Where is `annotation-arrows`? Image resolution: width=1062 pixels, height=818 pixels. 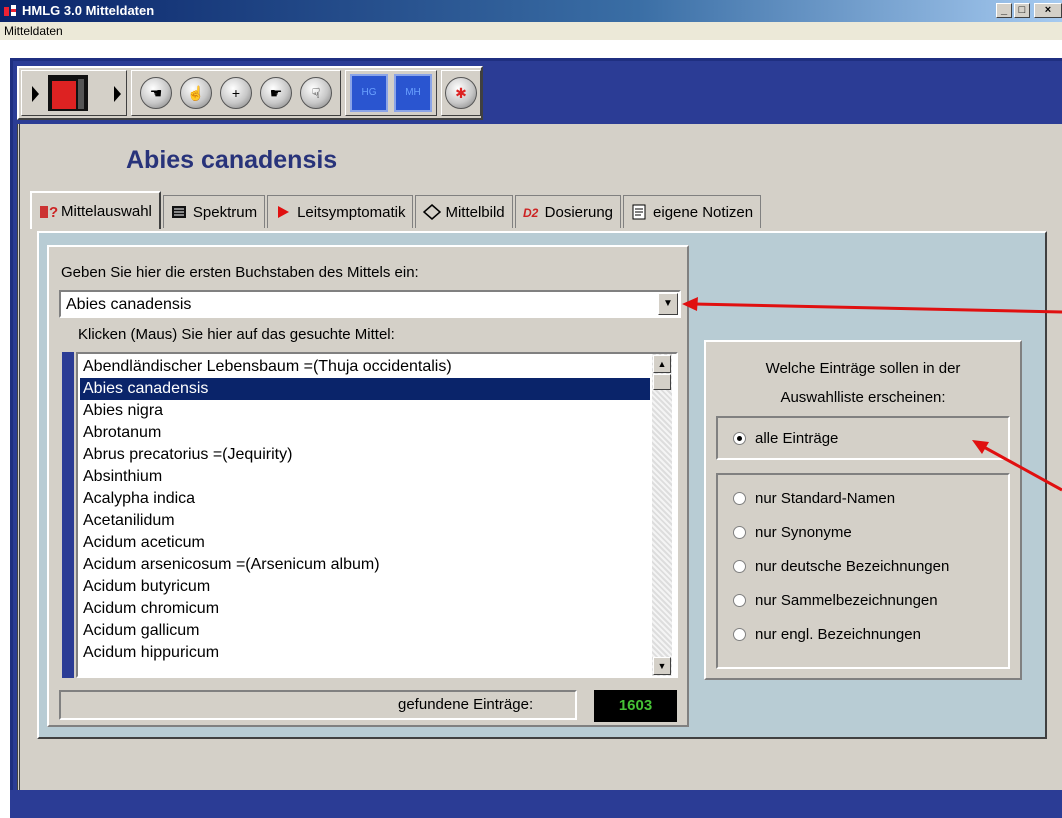 annotation-arrows is located at coordinates (872, 394).